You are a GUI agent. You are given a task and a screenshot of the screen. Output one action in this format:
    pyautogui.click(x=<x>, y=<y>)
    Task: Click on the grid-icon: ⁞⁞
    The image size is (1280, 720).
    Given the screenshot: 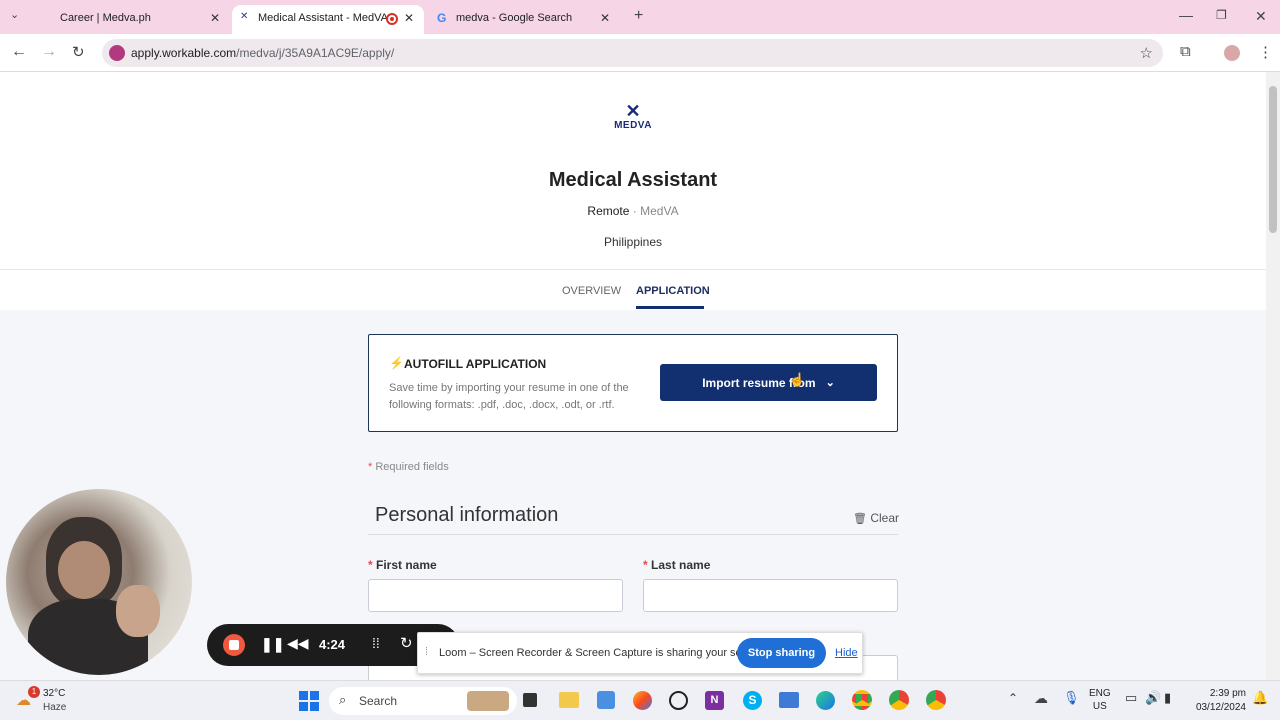 What is the action you would take?
    pyautogui.click(x=376, y=643)
    